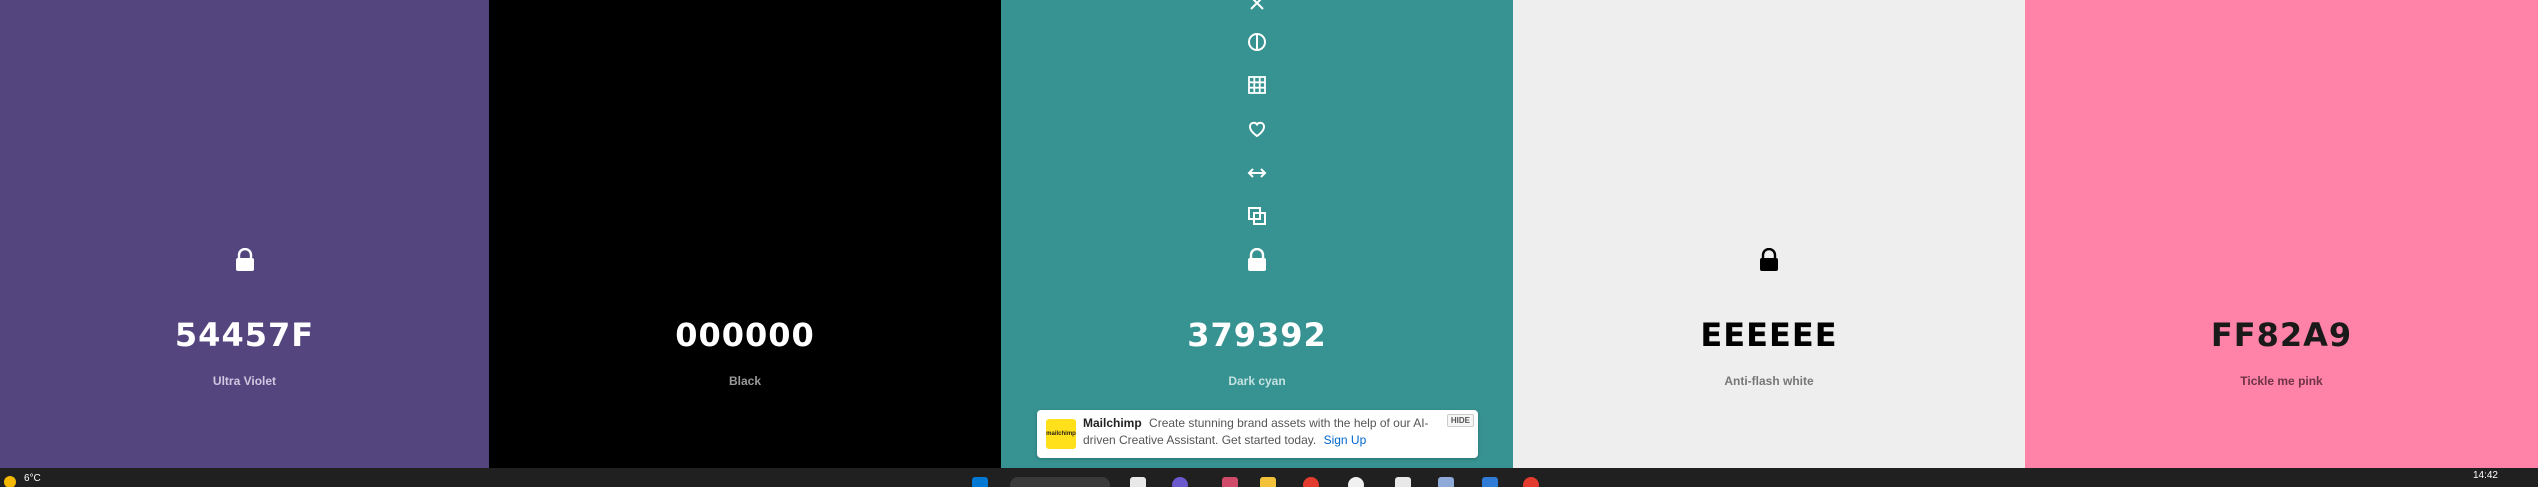  What do you see at coordinates (1268, 482) in the screenshot?
I see `file-explorer-icon` at bounding box center [1268, 482].